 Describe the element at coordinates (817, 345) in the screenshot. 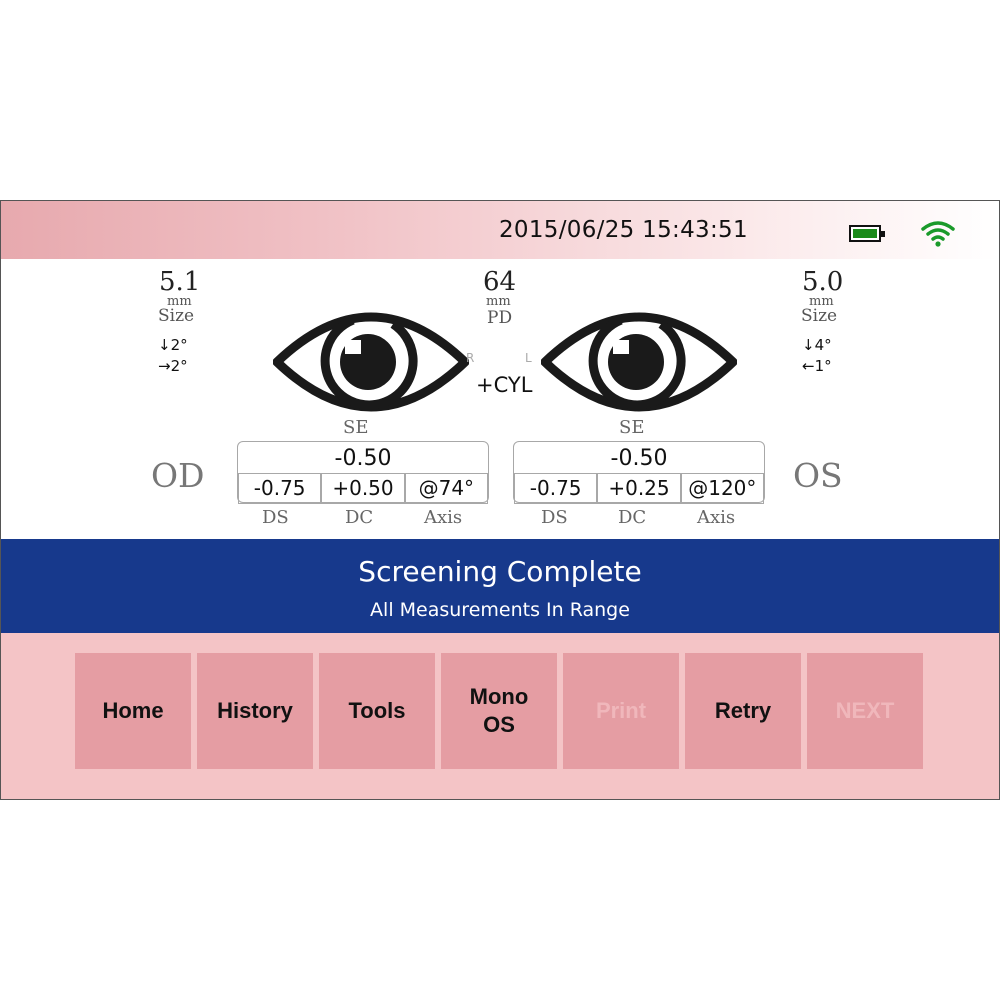

I see `os-gaze-vertical: ↓4°` at that location.